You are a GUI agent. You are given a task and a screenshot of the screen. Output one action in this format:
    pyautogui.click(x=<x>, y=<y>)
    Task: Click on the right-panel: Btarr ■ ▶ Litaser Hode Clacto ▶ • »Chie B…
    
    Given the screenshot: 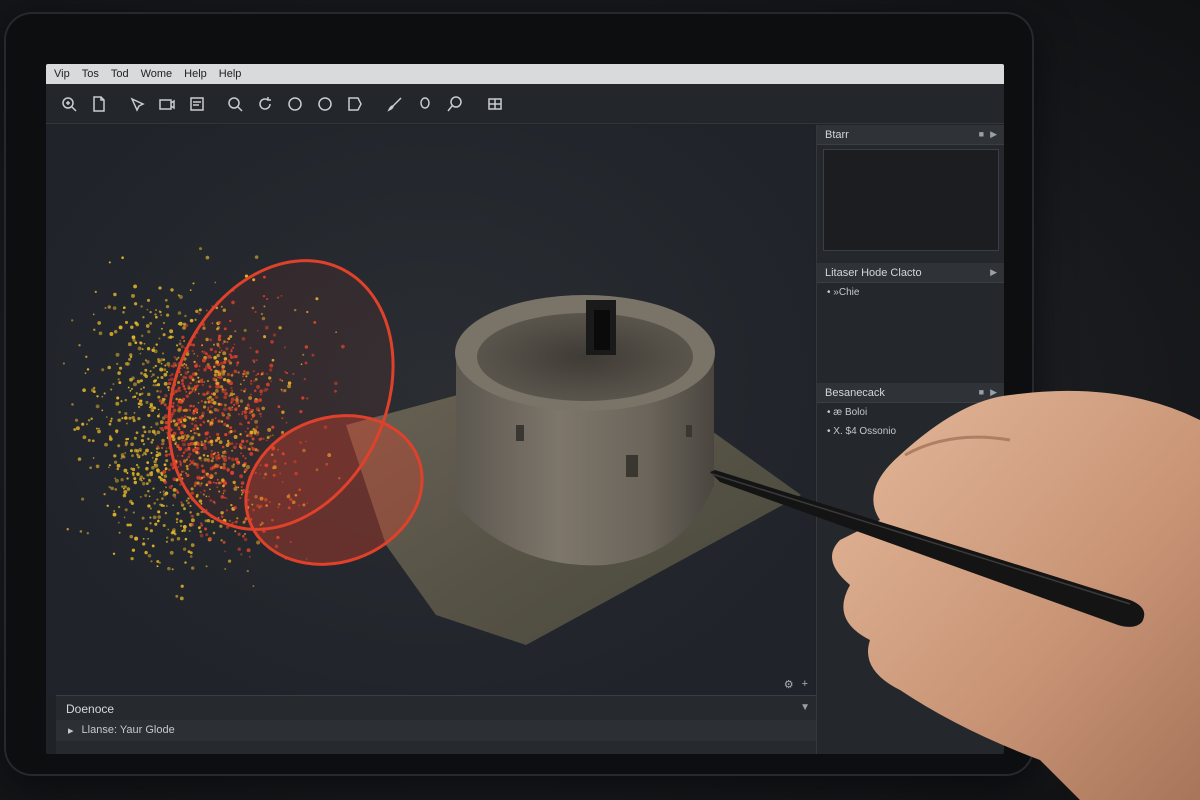 What is the action you would take?
    pyautogui.click(x=910, y=439)
    